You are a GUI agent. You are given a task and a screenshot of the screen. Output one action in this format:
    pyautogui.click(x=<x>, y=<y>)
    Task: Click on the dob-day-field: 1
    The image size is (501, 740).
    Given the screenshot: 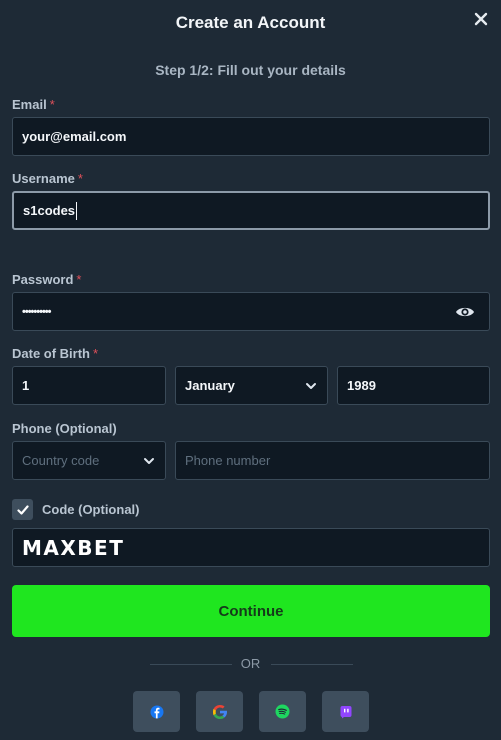 What is the action you would take?
    pyautogui.click(x=89, y=385)
    